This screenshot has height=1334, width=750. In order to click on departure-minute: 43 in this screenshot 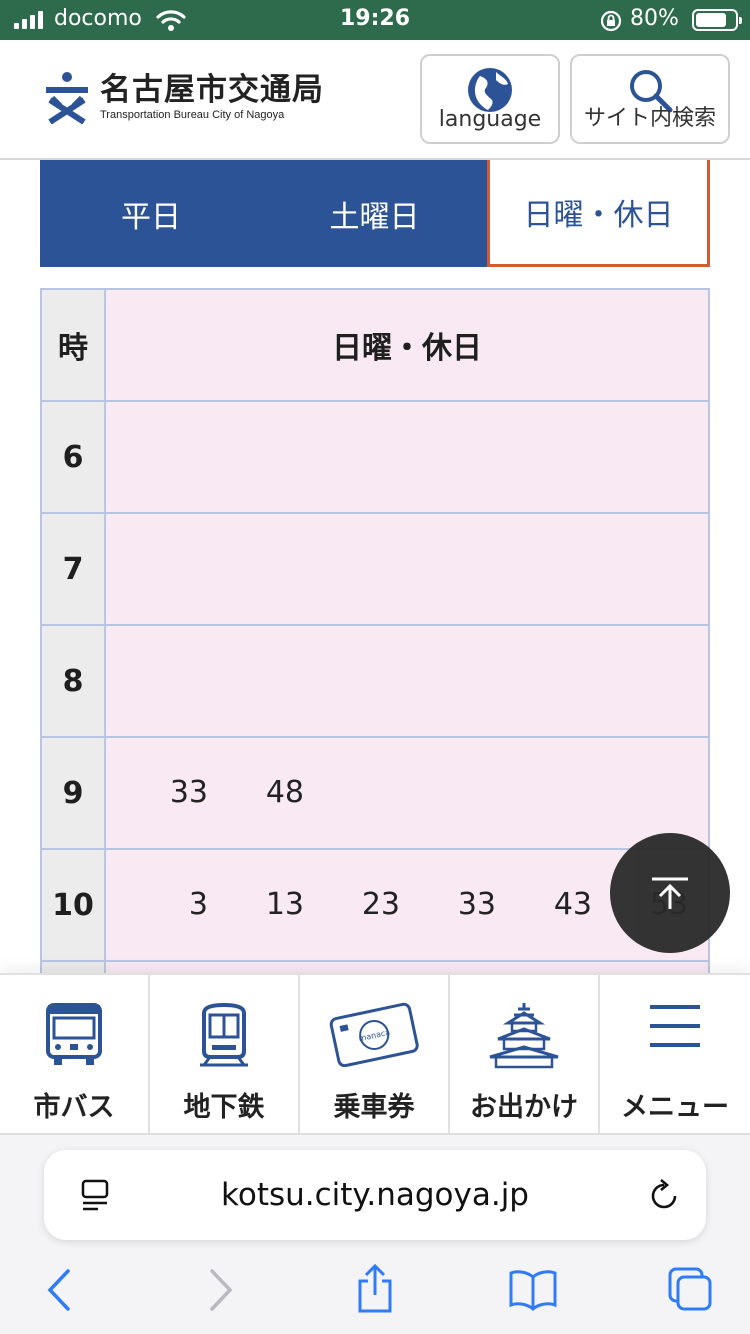, I will do `click(572, 904)`.